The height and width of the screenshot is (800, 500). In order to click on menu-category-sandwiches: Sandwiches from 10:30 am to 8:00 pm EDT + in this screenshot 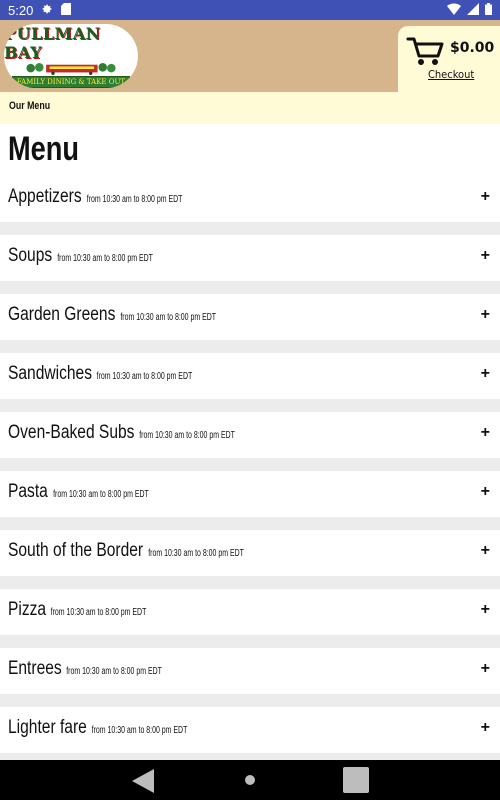, I will do `click(250, 376)`.